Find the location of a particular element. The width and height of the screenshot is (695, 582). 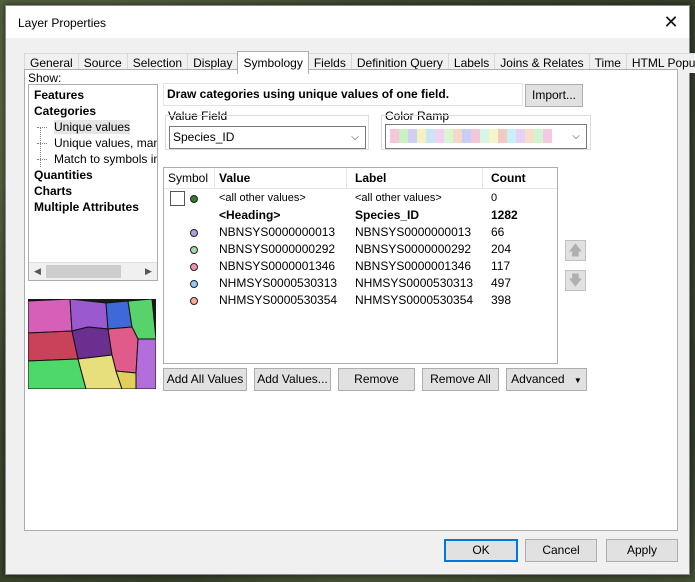

table-row: <Heading> Species_ID 1282 is located at coordinates (360, 215).